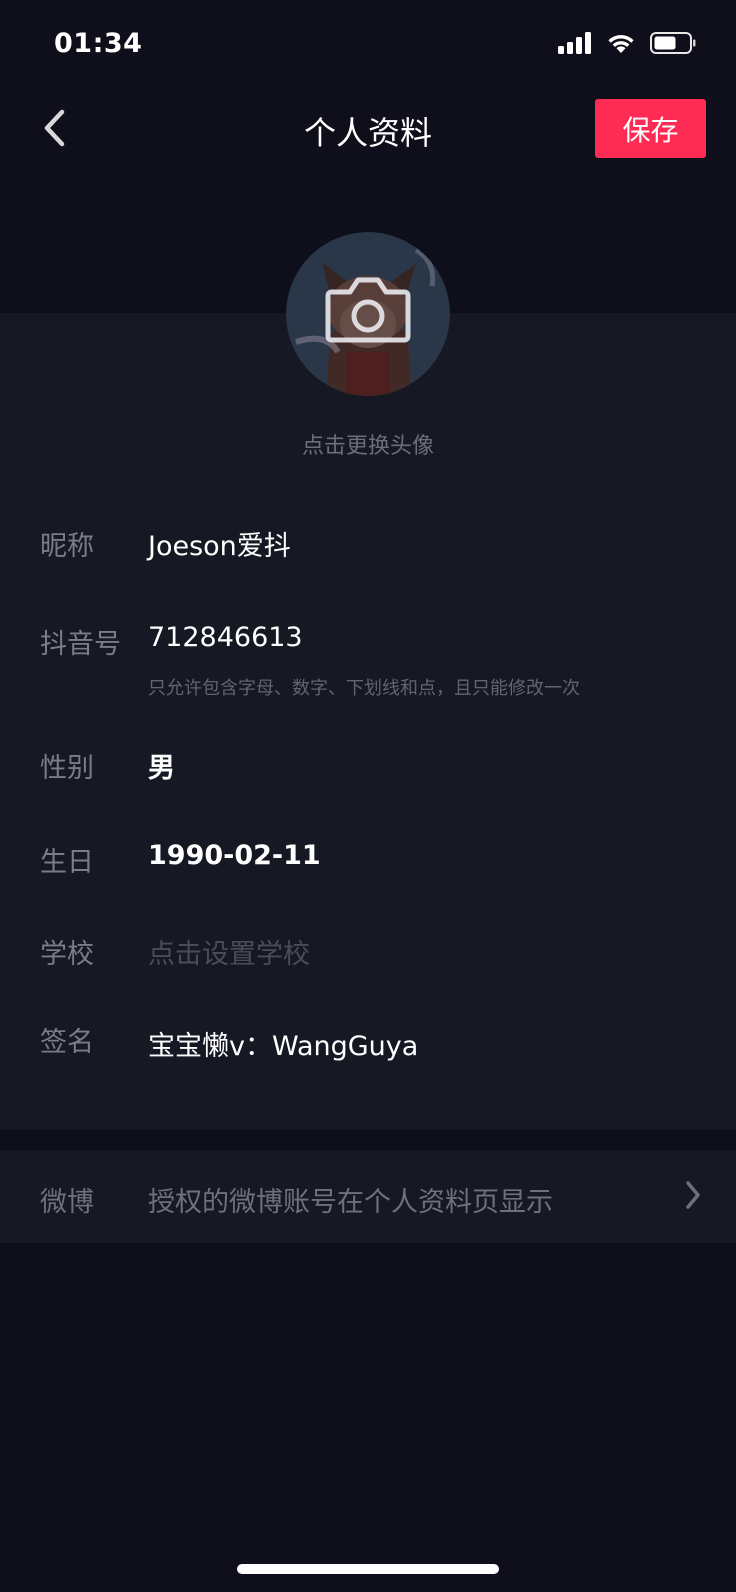 Image resolution: width=736 pixels, height=1592 pixels. What do you see at coordinates (80, 644) in the screenshot?
I see `douyin-id-label: 抖音号` at bounding box center [80, 644].